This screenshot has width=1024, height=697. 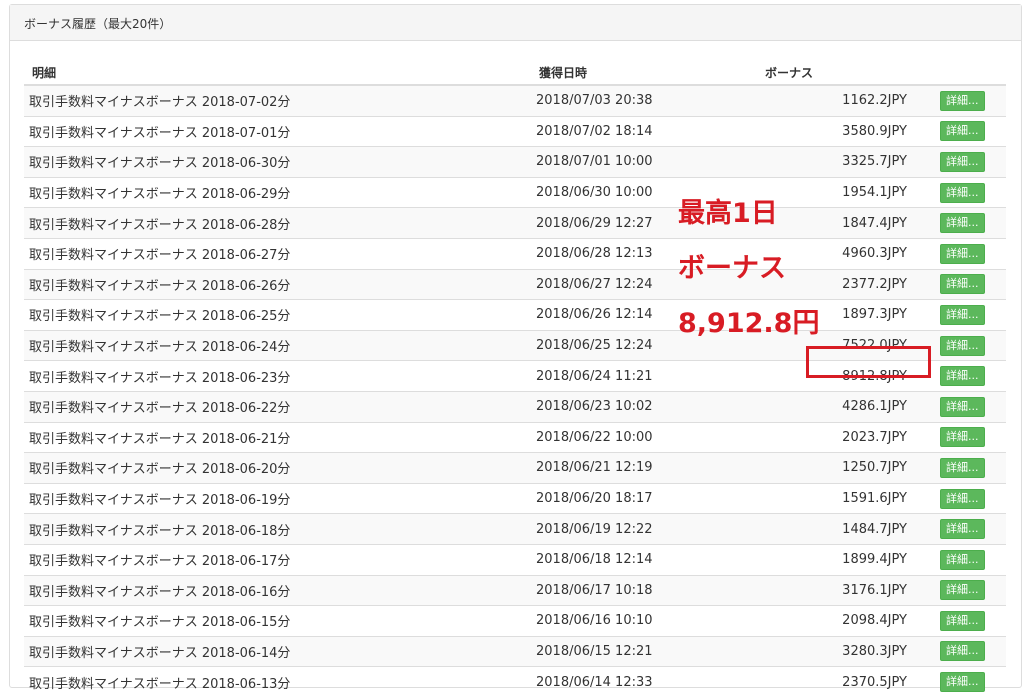 What do you see at coordinates (277, 100) in the screenshot?
I see `row-detail: 取引手数料マイナスボーナス 2018-07-02分` at bounding box center [277, 100].